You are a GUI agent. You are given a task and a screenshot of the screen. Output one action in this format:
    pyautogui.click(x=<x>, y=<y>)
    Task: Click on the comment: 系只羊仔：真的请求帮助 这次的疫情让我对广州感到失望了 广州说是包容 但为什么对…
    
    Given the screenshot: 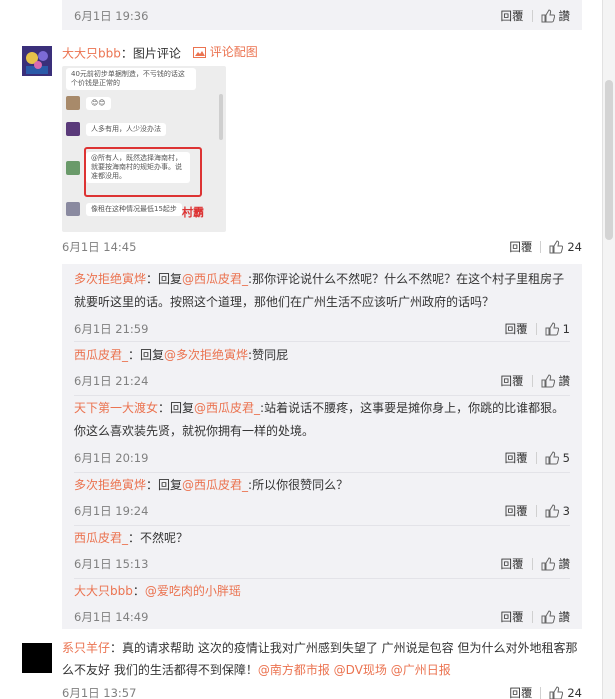 What is the action you would take?
    pyautogui.click(x=300, y=664)
    